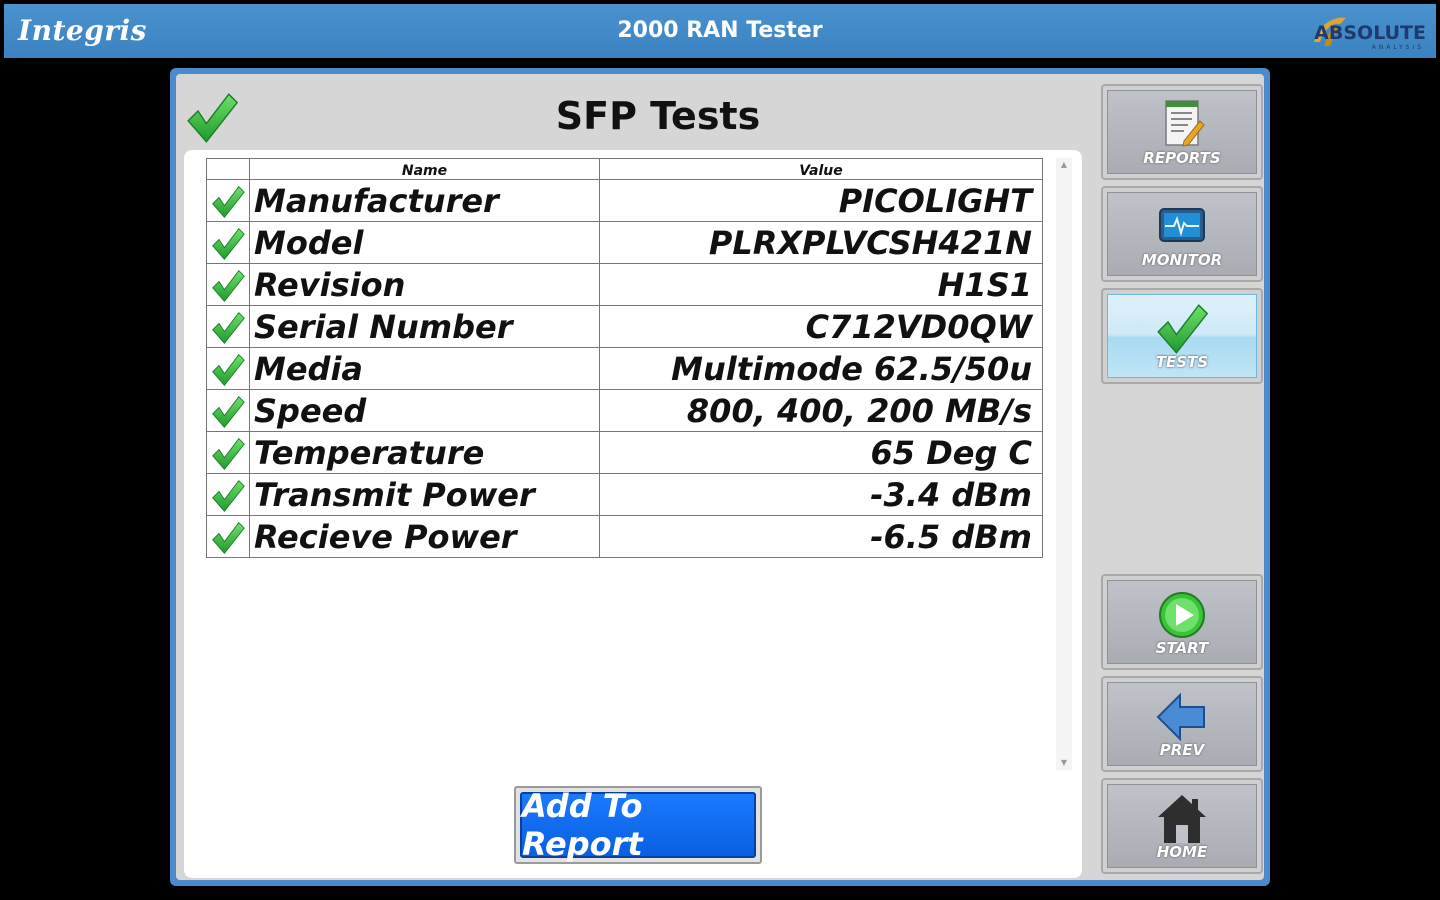 This screenshot has height=900, width=1440. I want to click on tests-button: TESTS, so click(1182, 336).